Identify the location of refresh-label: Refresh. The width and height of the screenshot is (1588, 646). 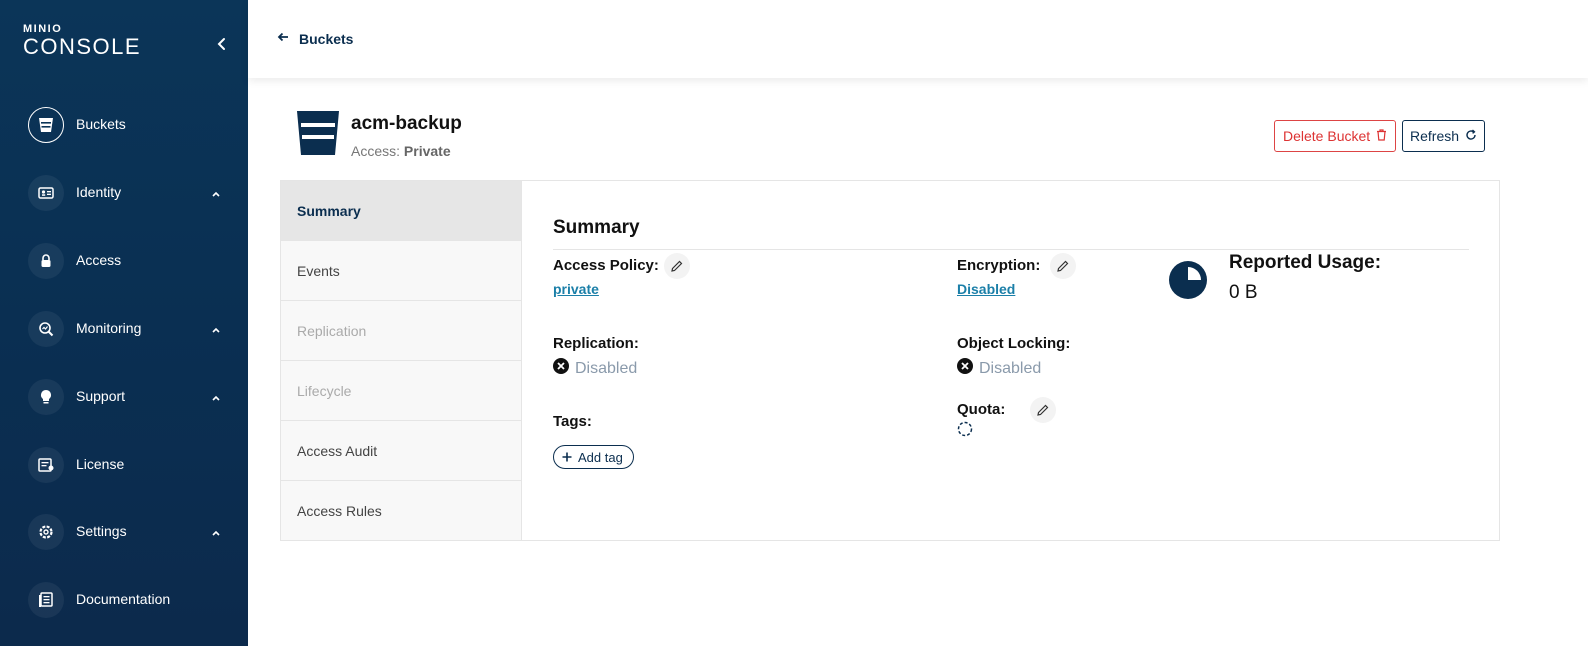
(1435, 136).